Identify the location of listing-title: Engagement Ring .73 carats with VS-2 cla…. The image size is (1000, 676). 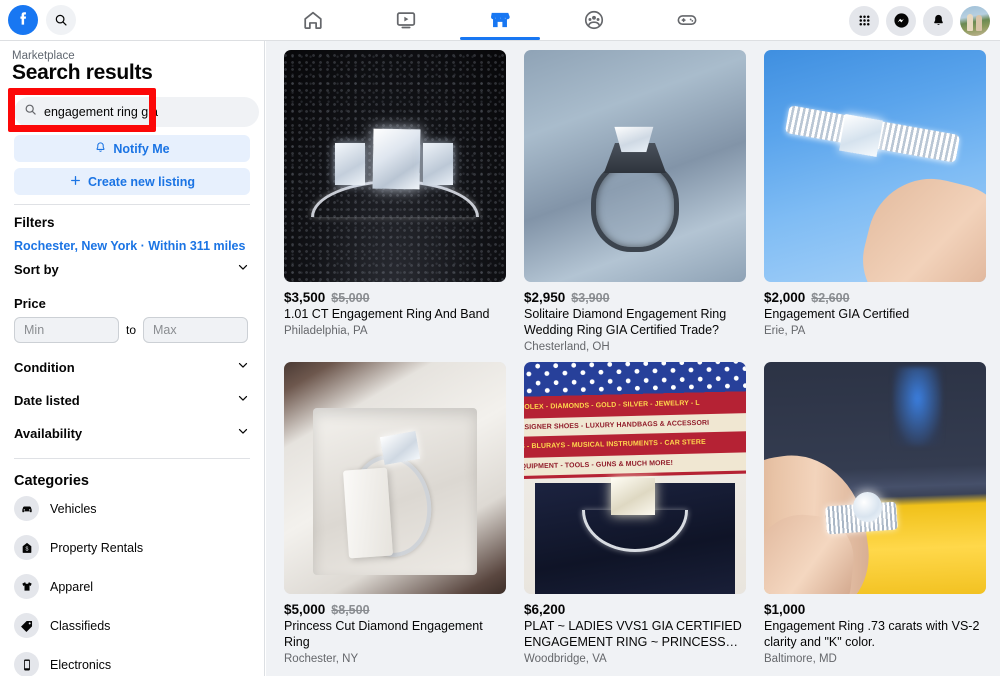
(872, 634).